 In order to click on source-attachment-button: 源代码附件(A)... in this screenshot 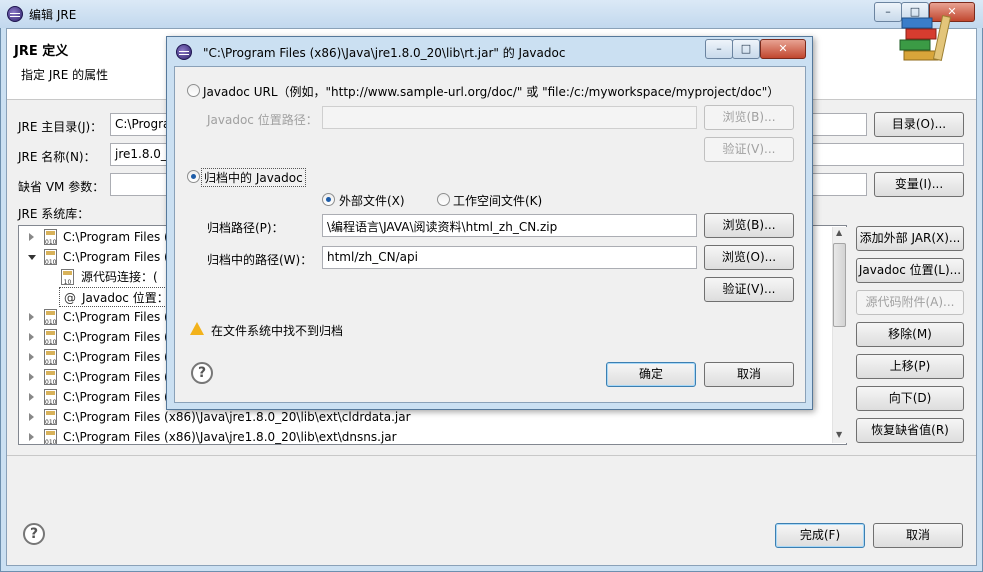, I will do `click(910, 302)`.